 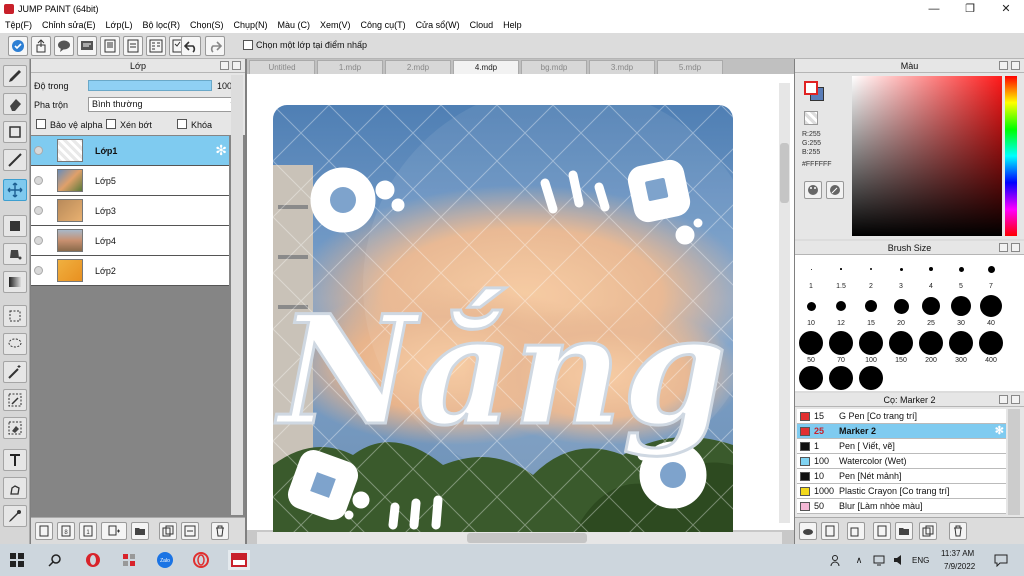 What do you see at coordinates (486, 67) in the screenshot?
I see `tab-4-mdp: 4.mdp` at bounding box center [486, 67].